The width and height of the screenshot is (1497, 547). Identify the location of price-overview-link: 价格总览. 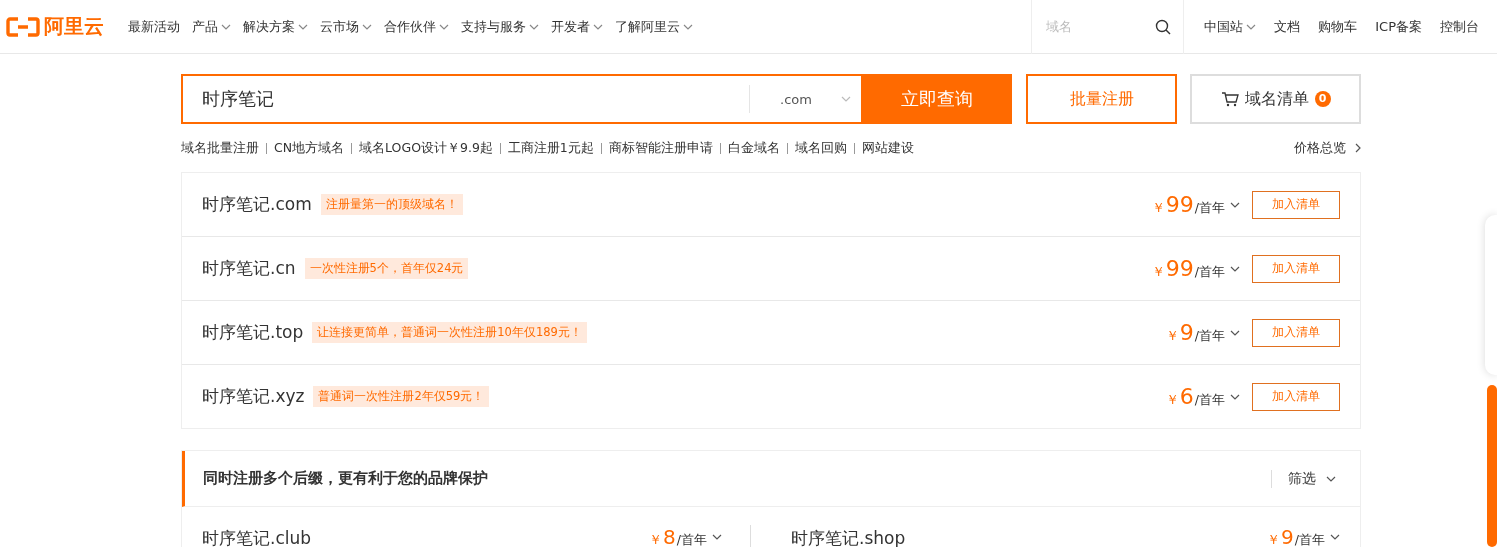
(1327, 148).